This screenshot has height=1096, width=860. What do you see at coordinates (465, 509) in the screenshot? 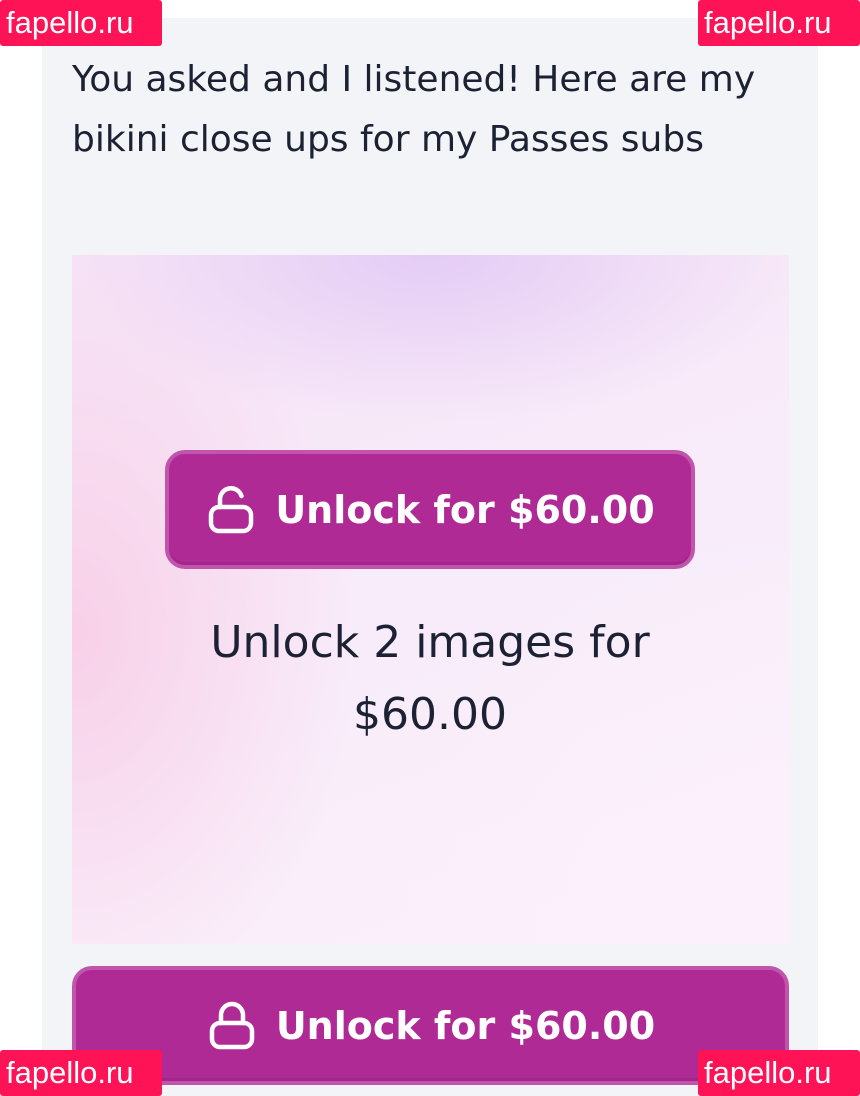
I see `unlock-media-button-label: Unlock for $60.00` at bounding box center [465, 509].